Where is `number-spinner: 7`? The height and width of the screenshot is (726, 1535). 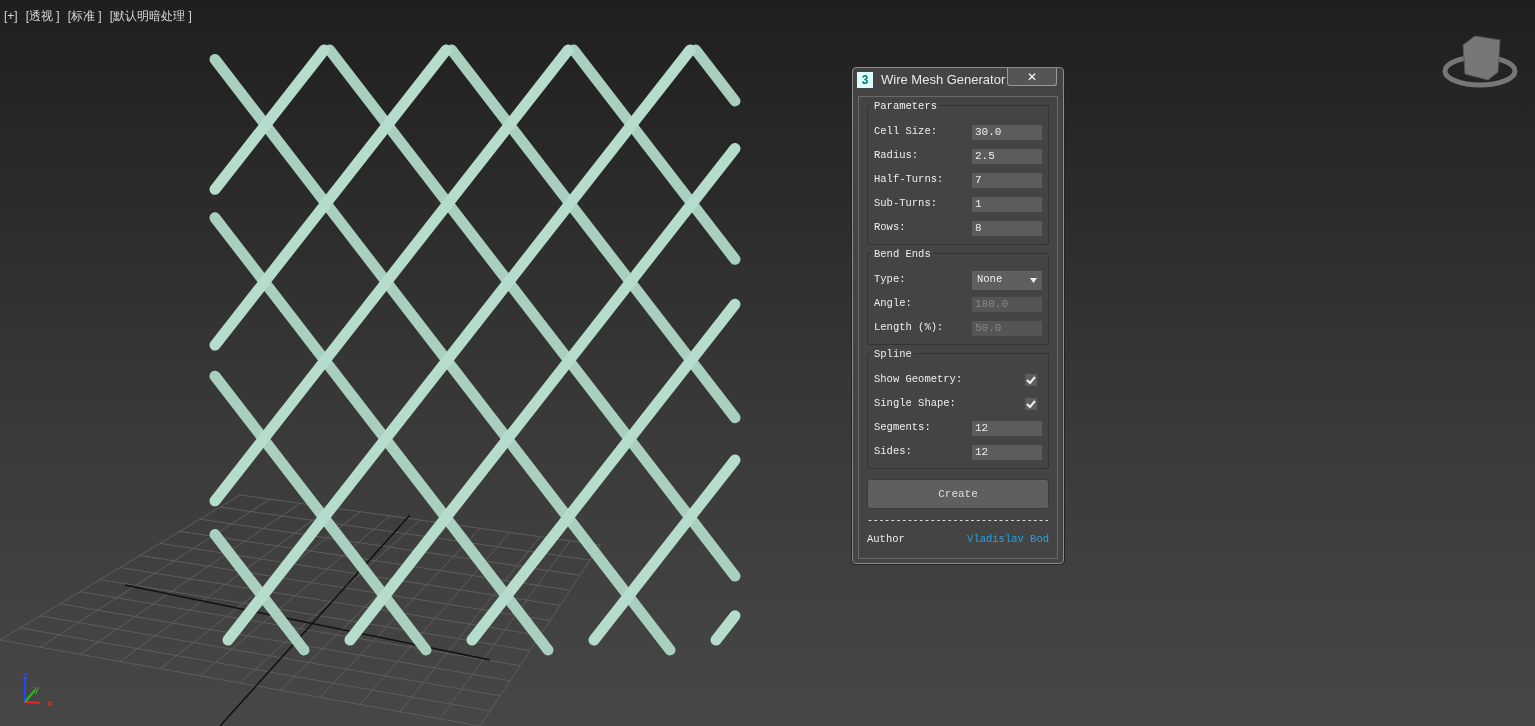 number-spinner: 7 is located at coordinates (1007, 180).